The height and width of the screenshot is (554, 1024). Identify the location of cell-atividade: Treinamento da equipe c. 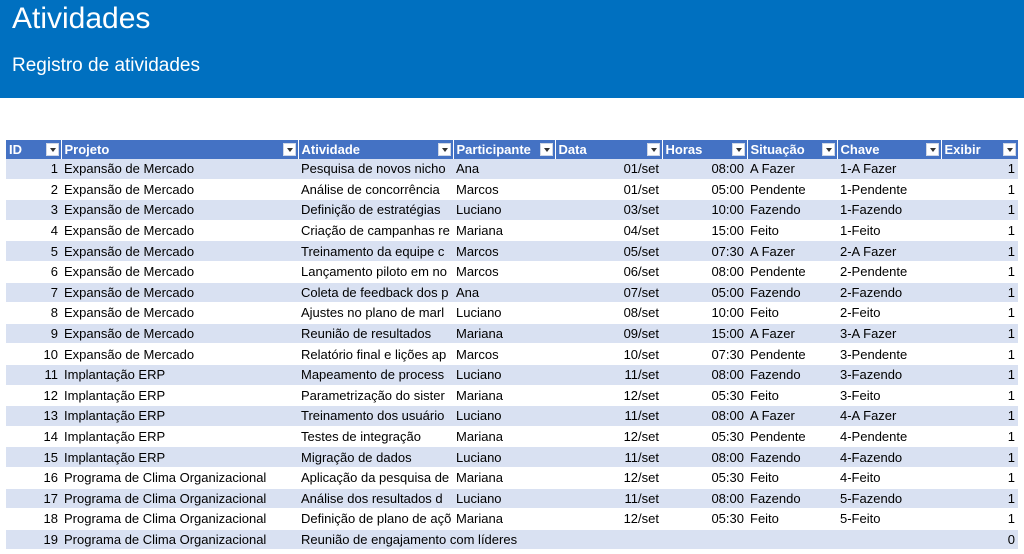
(375, 251).